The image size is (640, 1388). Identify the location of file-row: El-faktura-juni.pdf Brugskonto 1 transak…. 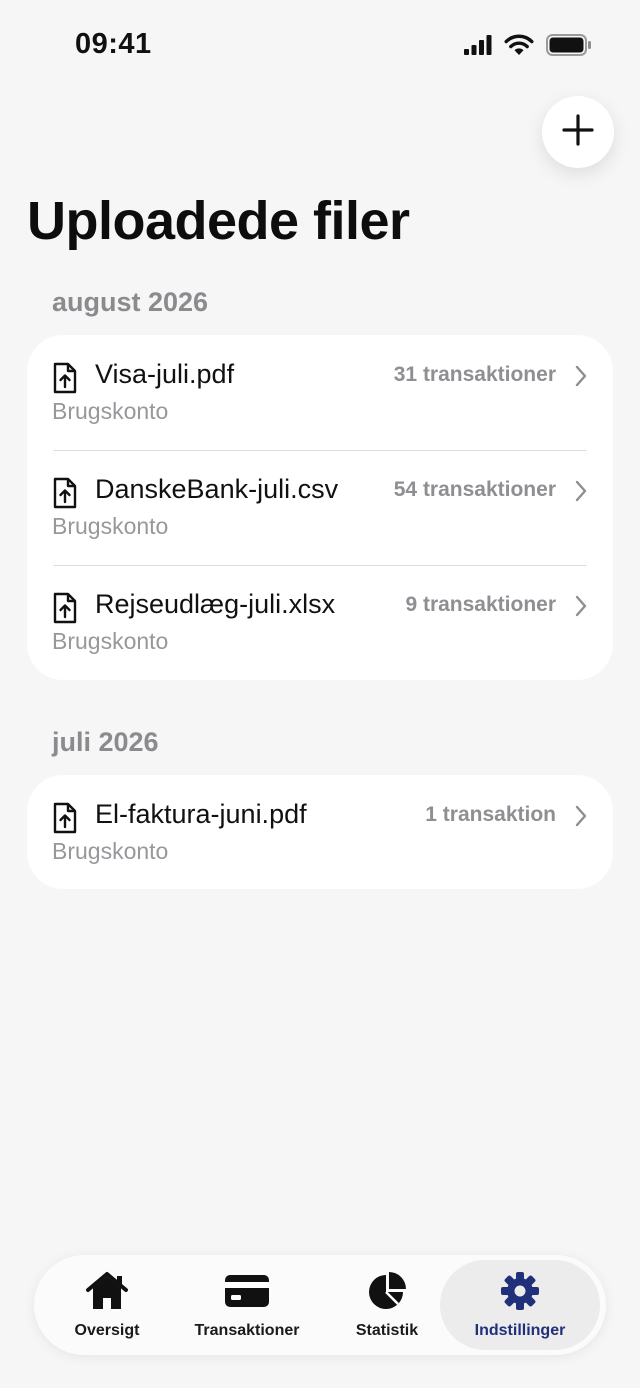
(320, 832).